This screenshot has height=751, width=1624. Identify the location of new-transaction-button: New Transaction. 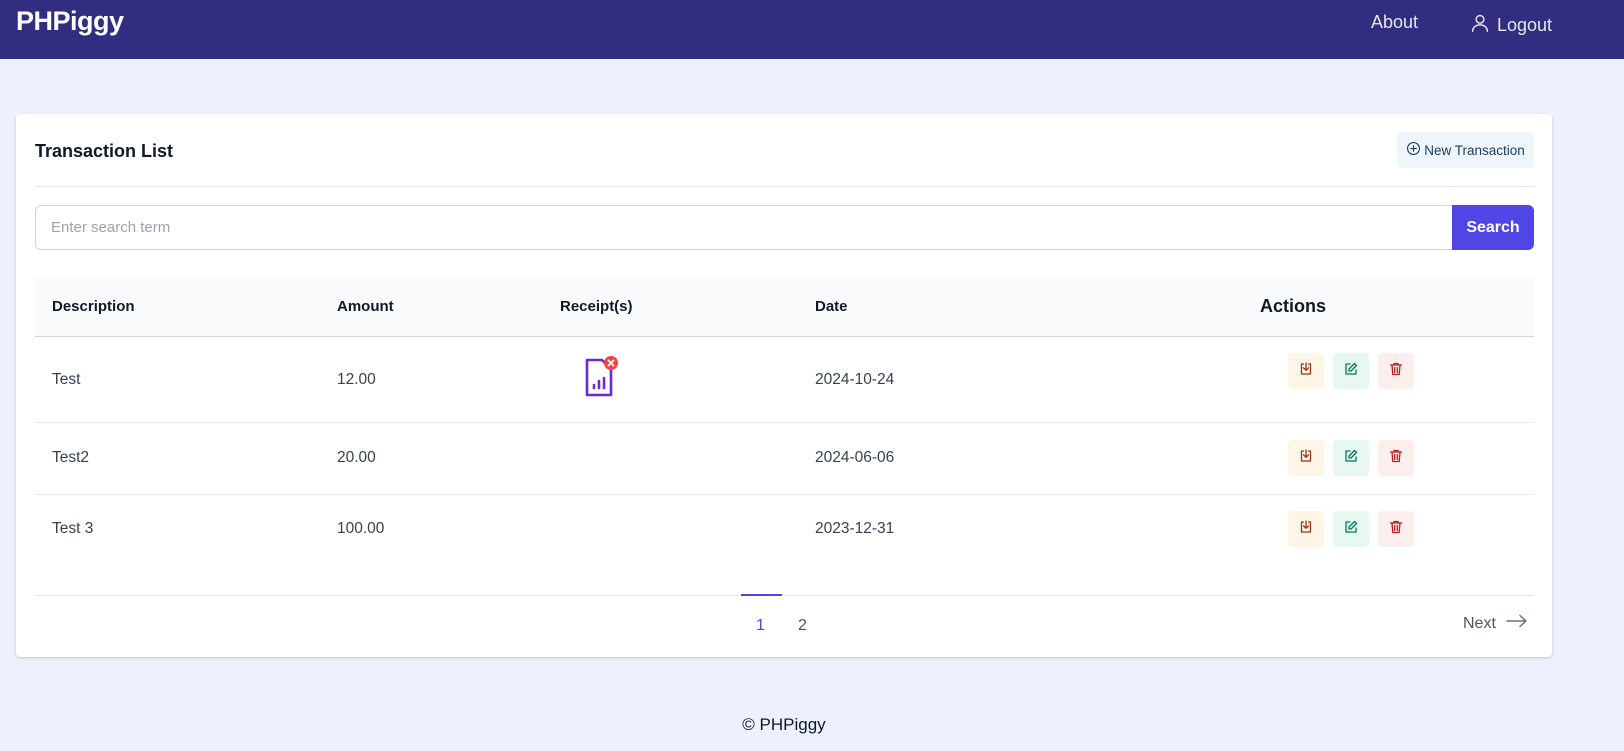
(1465, 150).